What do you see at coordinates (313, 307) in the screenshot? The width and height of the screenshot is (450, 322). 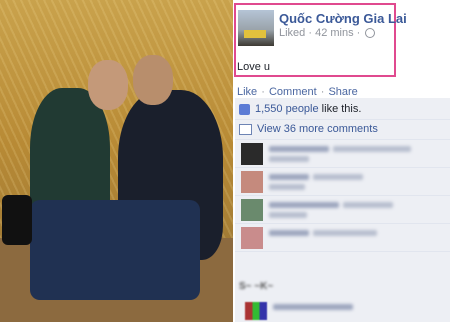 I see `blurred-text` at bounding box center [313, 307].